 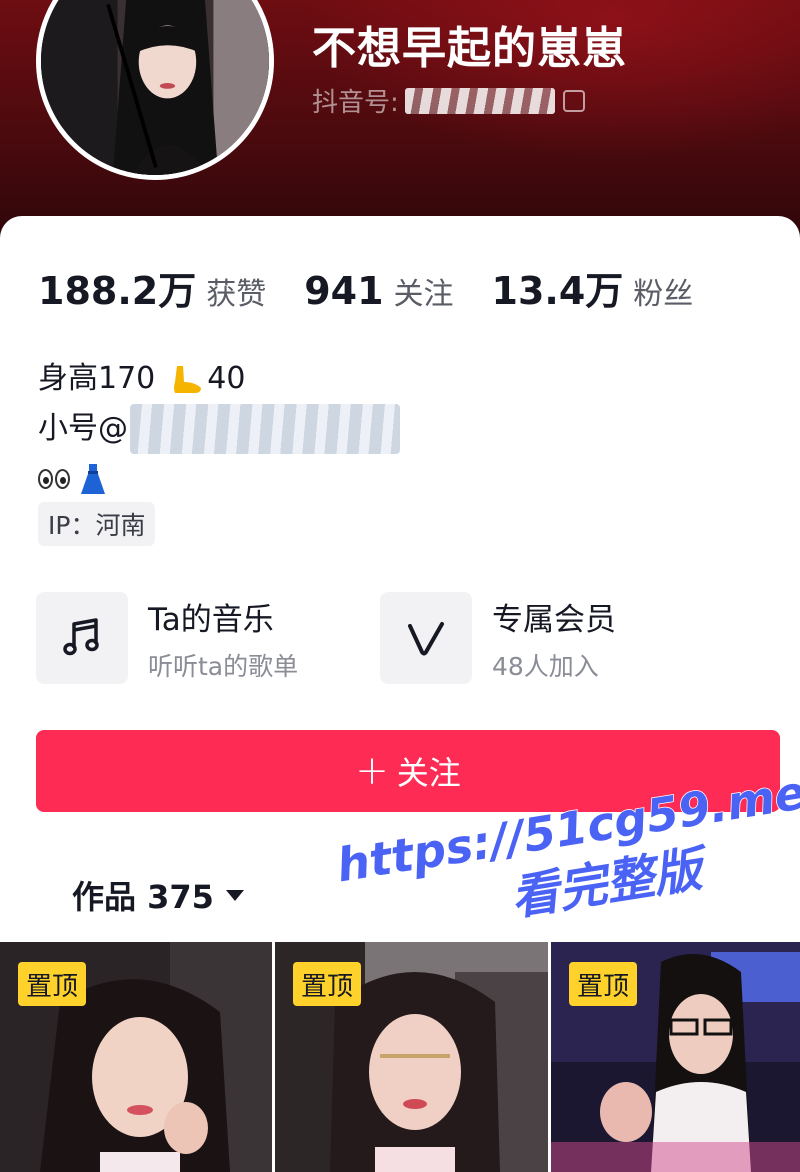 What do you see at coordinates (83, 429) in the screenshot?
I see `bio-alt-account: 小号@` at bounding box center [83, 429].